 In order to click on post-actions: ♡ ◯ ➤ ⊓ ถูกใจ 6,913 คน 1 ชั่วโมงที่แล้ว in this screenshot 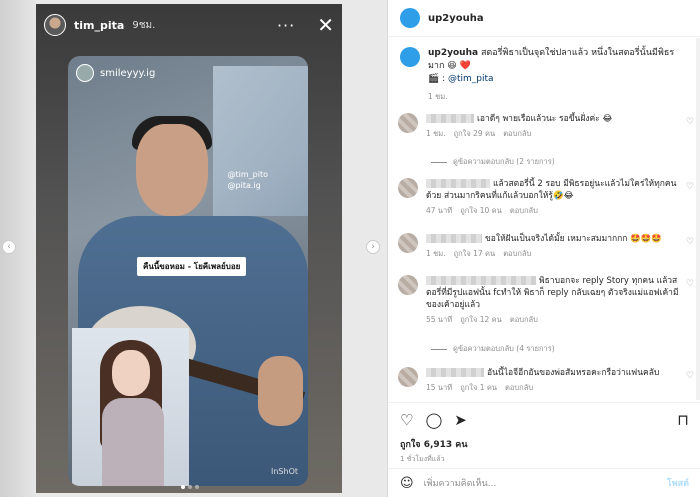, I will do `click(544, 433)`.